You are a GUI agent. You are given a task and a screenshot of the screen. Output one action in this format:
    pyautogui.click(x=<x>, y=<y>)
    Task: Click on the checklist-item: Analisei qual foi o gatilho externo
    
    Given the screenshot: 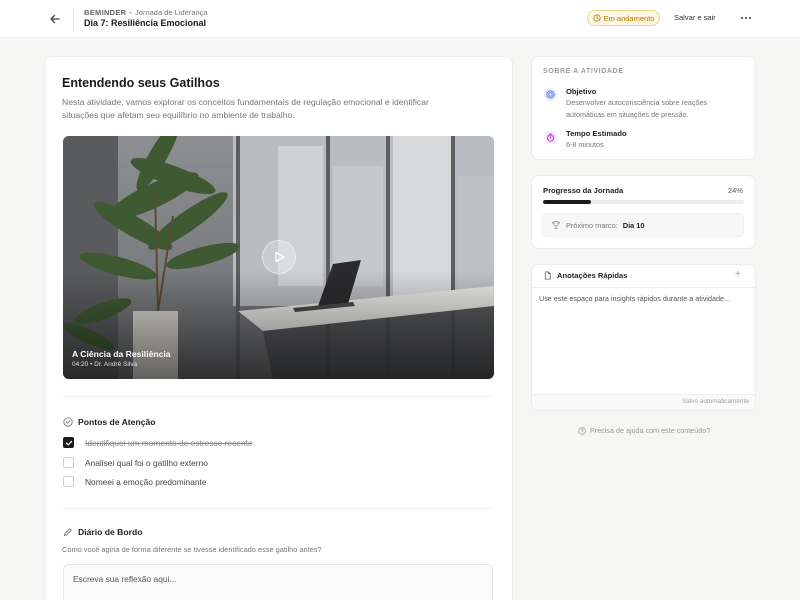 What is the action you would take?
    pyautogui.click(x=135, y=462)
    